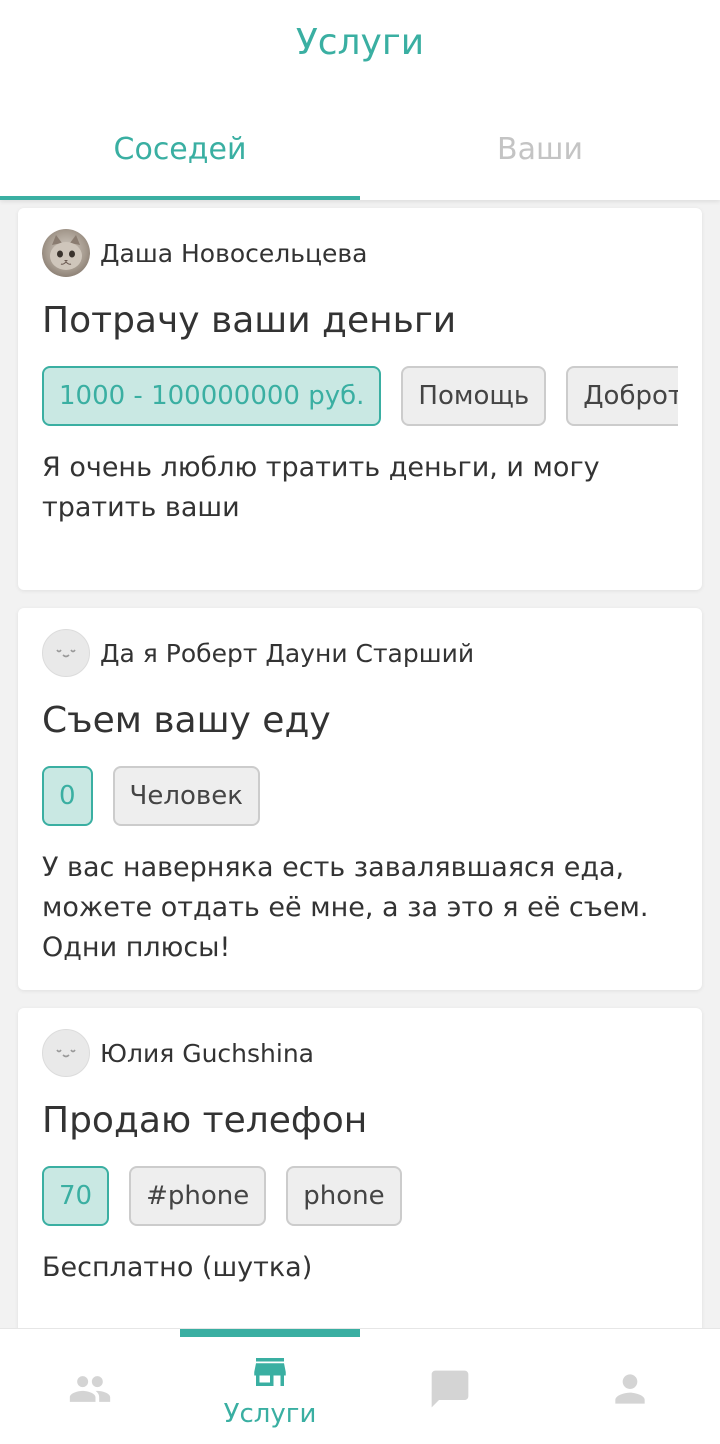  I want to click on service-description: Бесплатно (шутка), so click(177, 1267).